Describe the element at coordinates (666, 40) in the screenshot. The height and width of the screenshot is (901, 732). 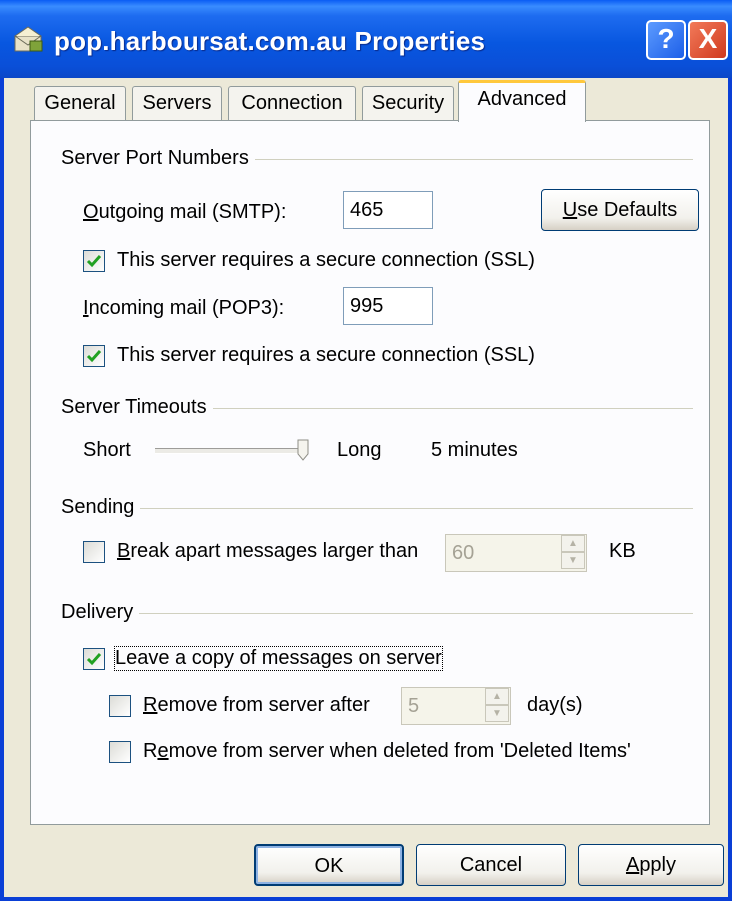
I see `help-button: ?` at that location.